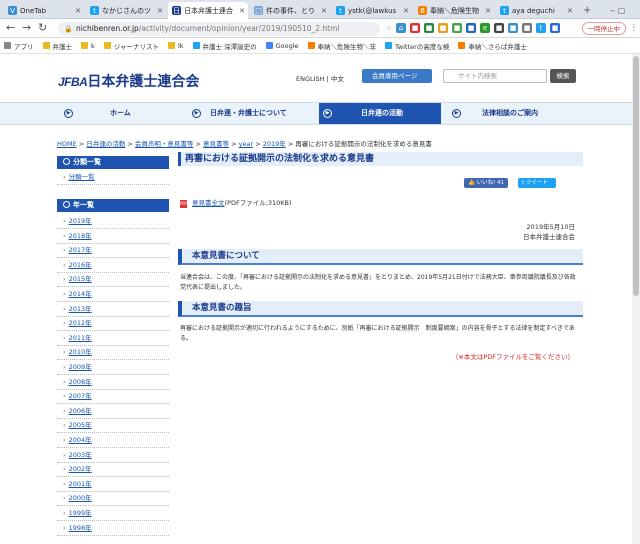 The width and height of the screenshot is (640, 544). Describe the element at coordinates (19, 46) in the screenshot. I see `bookmark-item: アプリ` at that location.